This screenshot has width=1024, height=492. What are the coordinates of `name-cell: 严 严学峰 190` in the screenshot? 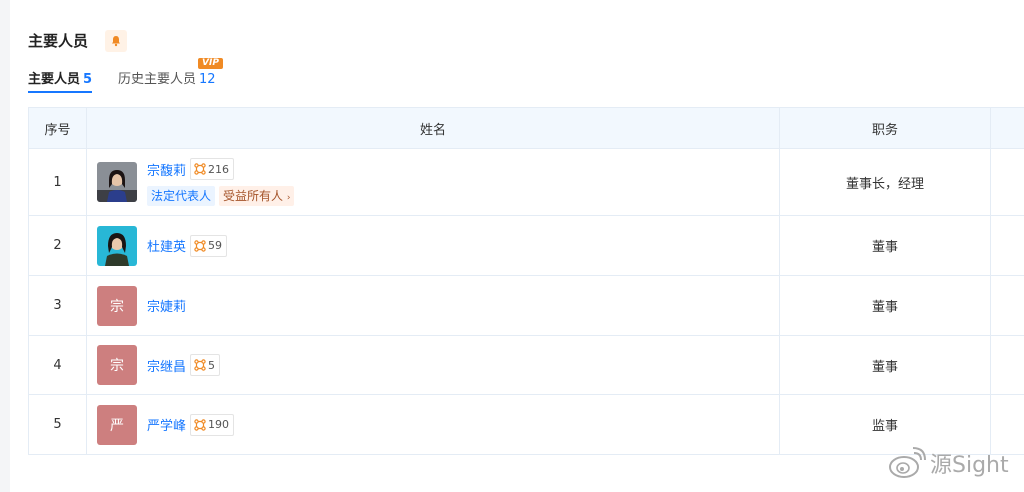 It's located at (433, 424).